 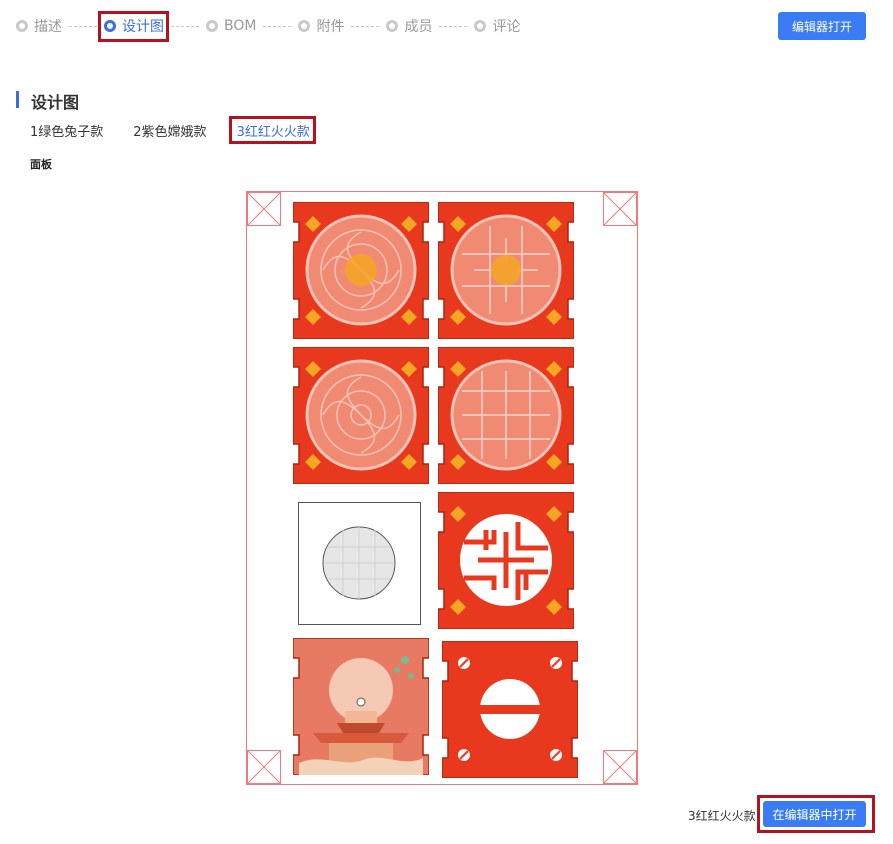 I want to click on panel-tile-festival-illustration, so click(x=361, y=706).